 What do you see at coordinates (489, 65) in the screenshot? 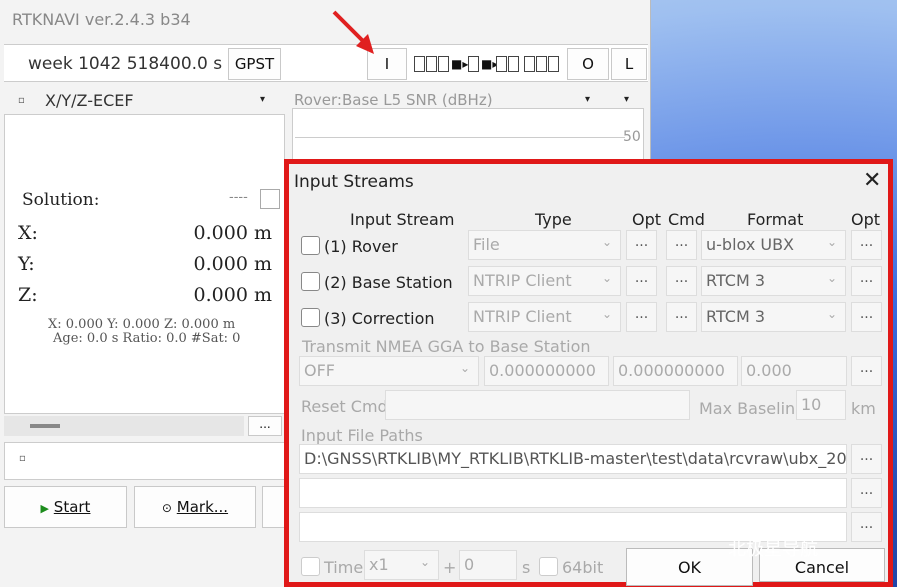
I see `stream-status-indicator: ■▸ ■▸` at bounding box center [489, 65].